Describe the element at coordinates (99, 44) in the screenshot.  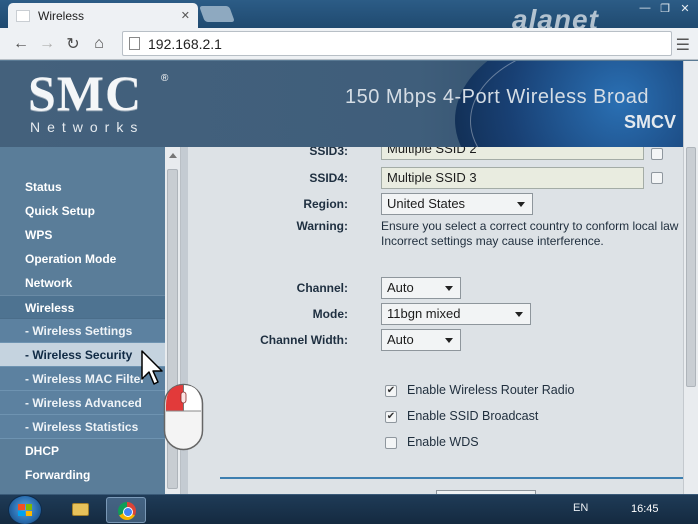
I see `home-icon: ⌂` at that location.